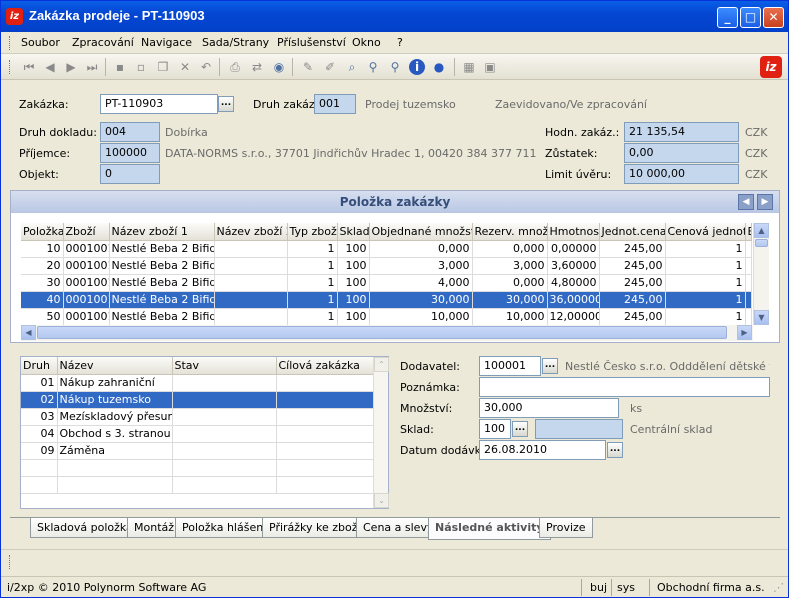 The width and height of the screenshot is (789, 598). Describe the element at coordinates (681, 174) in the screenshot. I see `limit-uveru-field: 10 000,00` at that location.